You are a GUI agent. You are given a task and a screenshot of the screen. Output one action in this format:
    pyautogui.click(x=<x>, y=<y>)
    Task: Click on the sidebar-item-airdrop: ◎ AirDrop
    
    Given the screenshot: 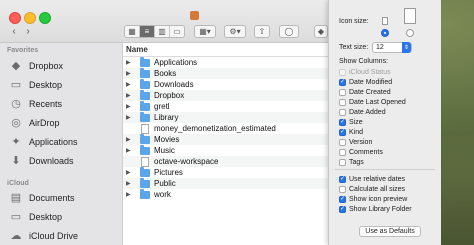 What is the action you would take?
    pyautogui.click(x=34, y=123)
    